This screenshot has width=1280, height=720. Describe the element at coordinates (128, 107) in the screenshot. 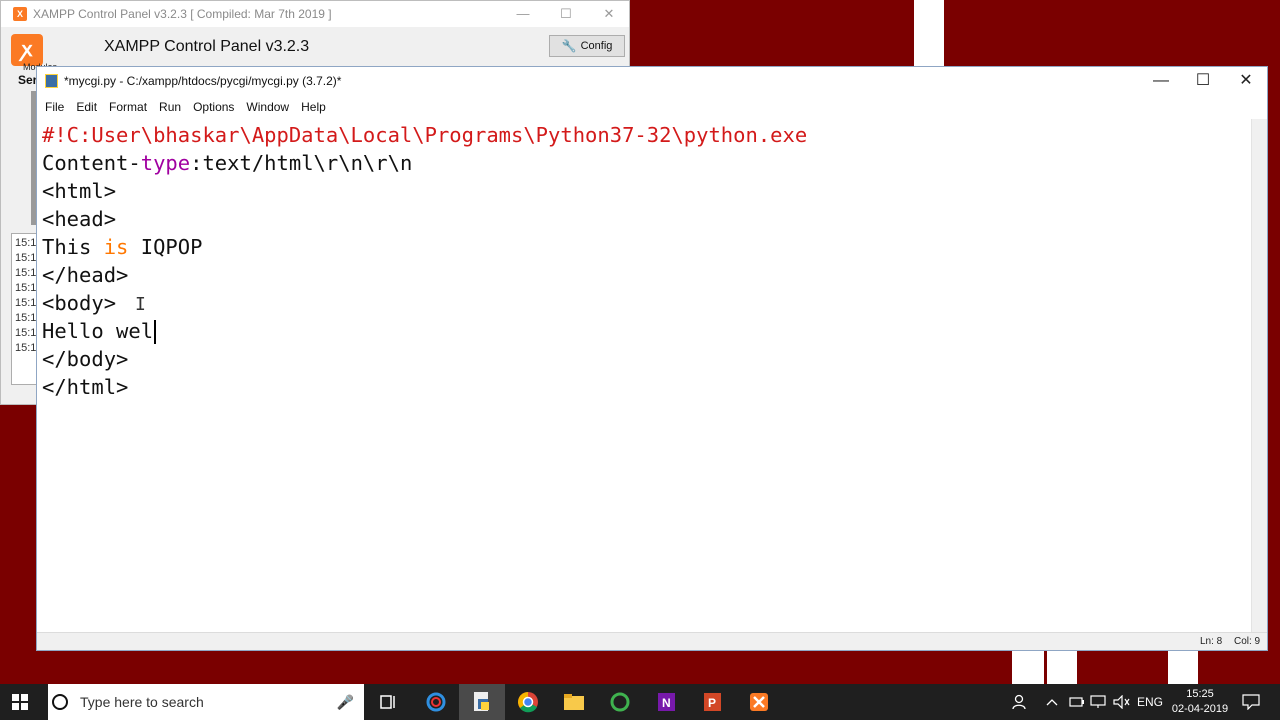

I see `menu-format: Format` at that location.